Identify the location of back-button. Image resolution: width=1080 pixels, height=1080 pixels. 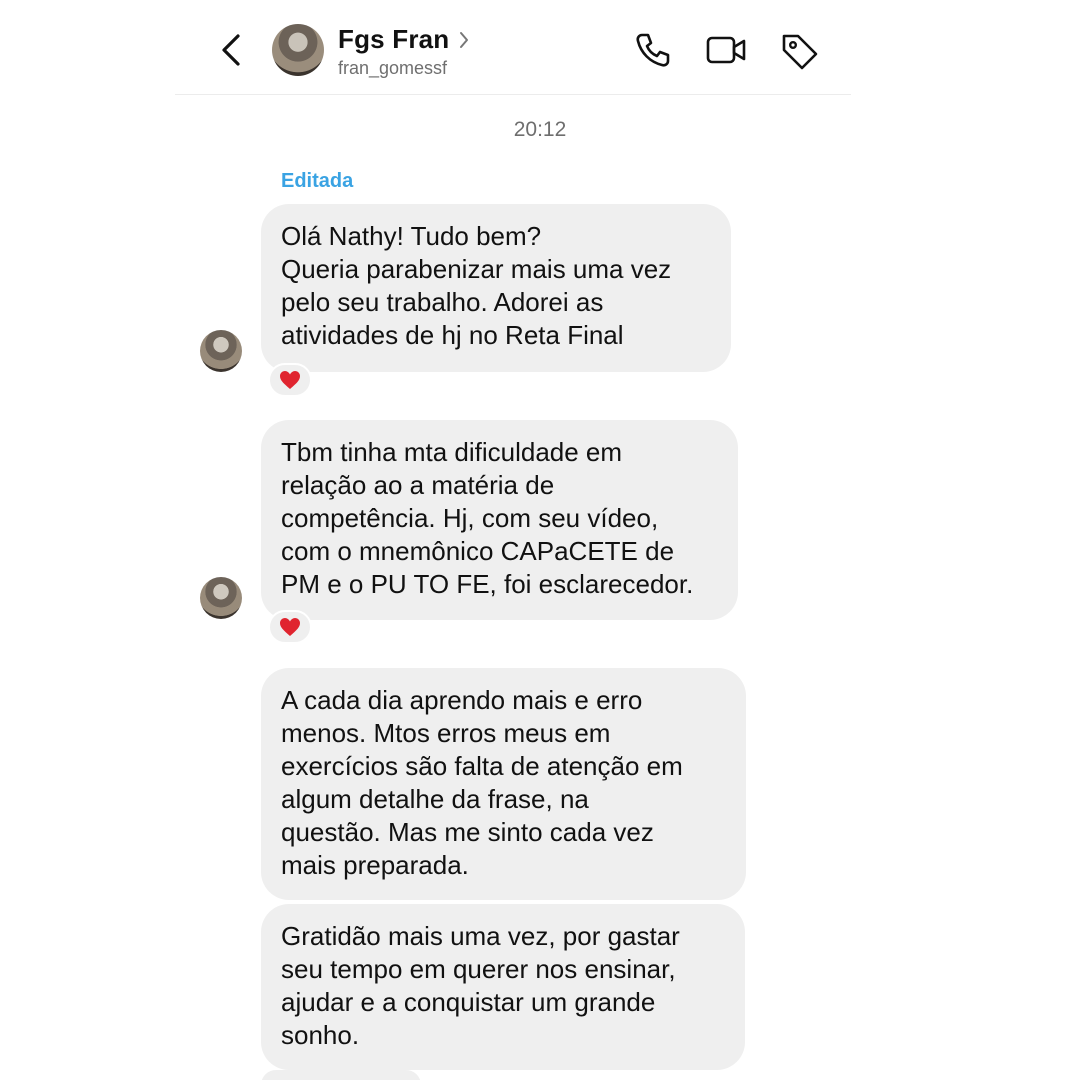
(232, 52).